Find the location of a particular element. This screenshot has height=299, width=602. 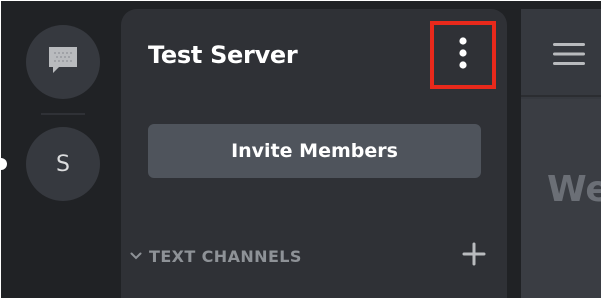

server-icon-test-server: S is located at coordinates (63, 164).